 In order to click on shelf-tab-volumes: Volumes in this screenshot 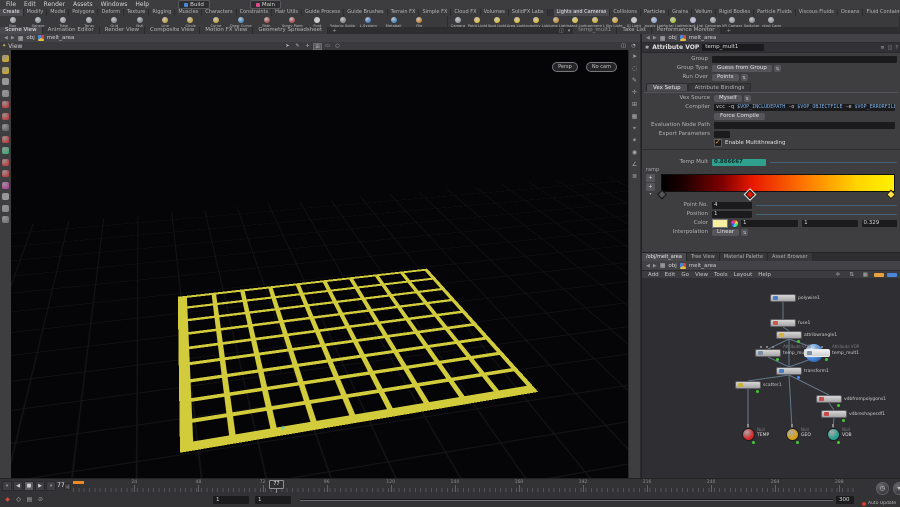, I will do `click(494, 12)`.